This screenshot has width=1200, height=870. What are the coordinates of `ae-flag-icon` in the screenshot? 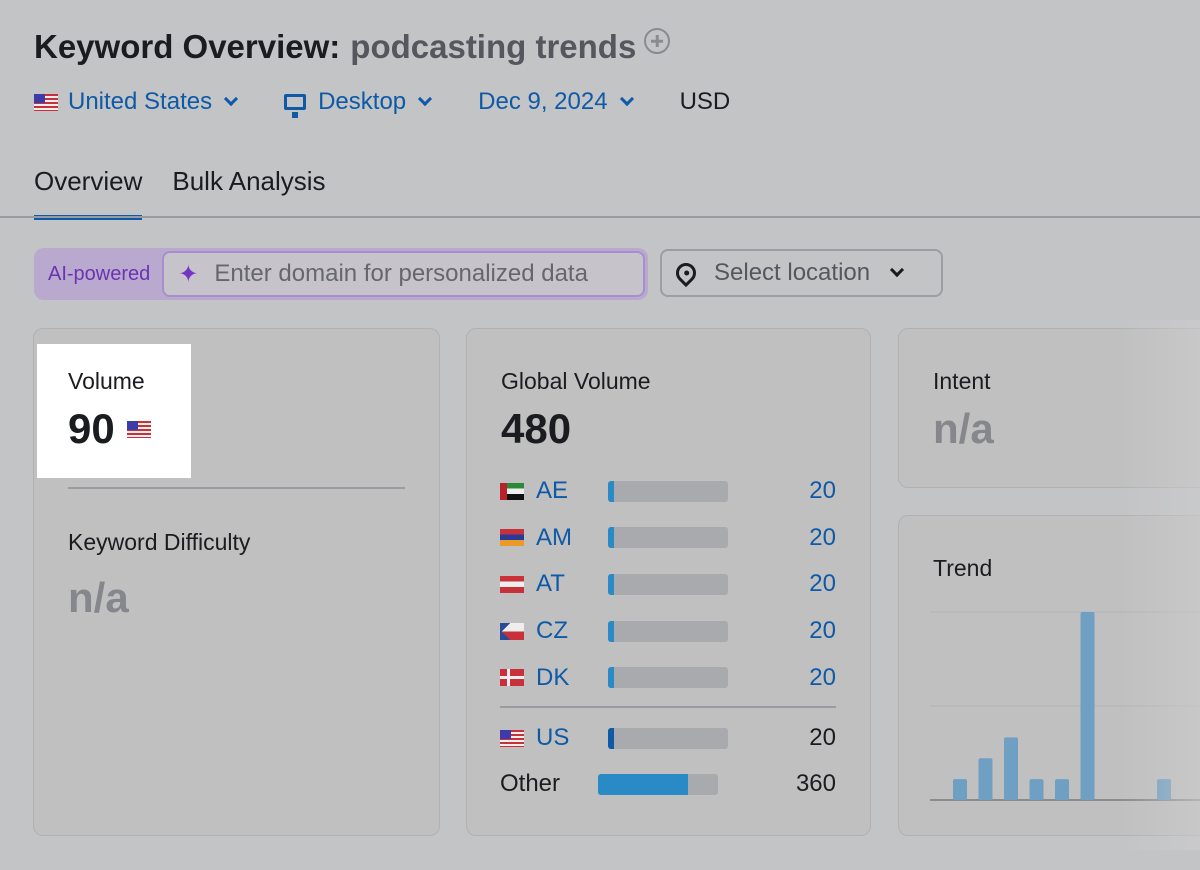 It's located at (512, 491).